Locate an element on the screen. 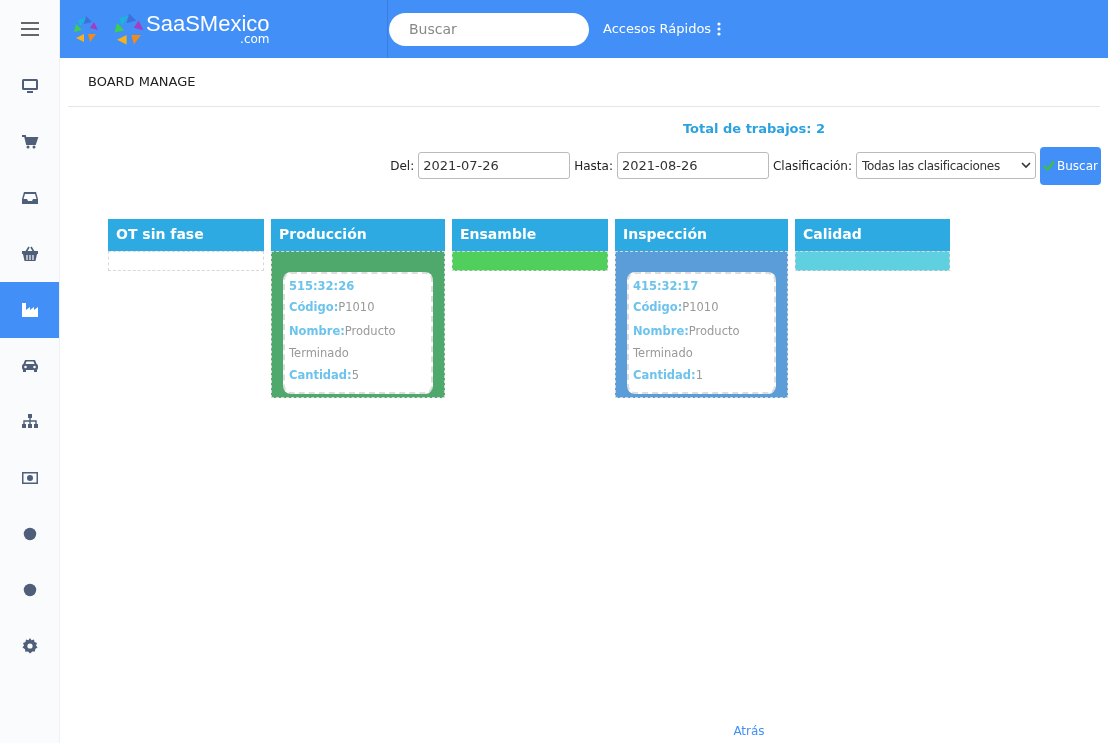  classification-dropdown: Todas las clasificaciones is located at coordinates (946, 165).